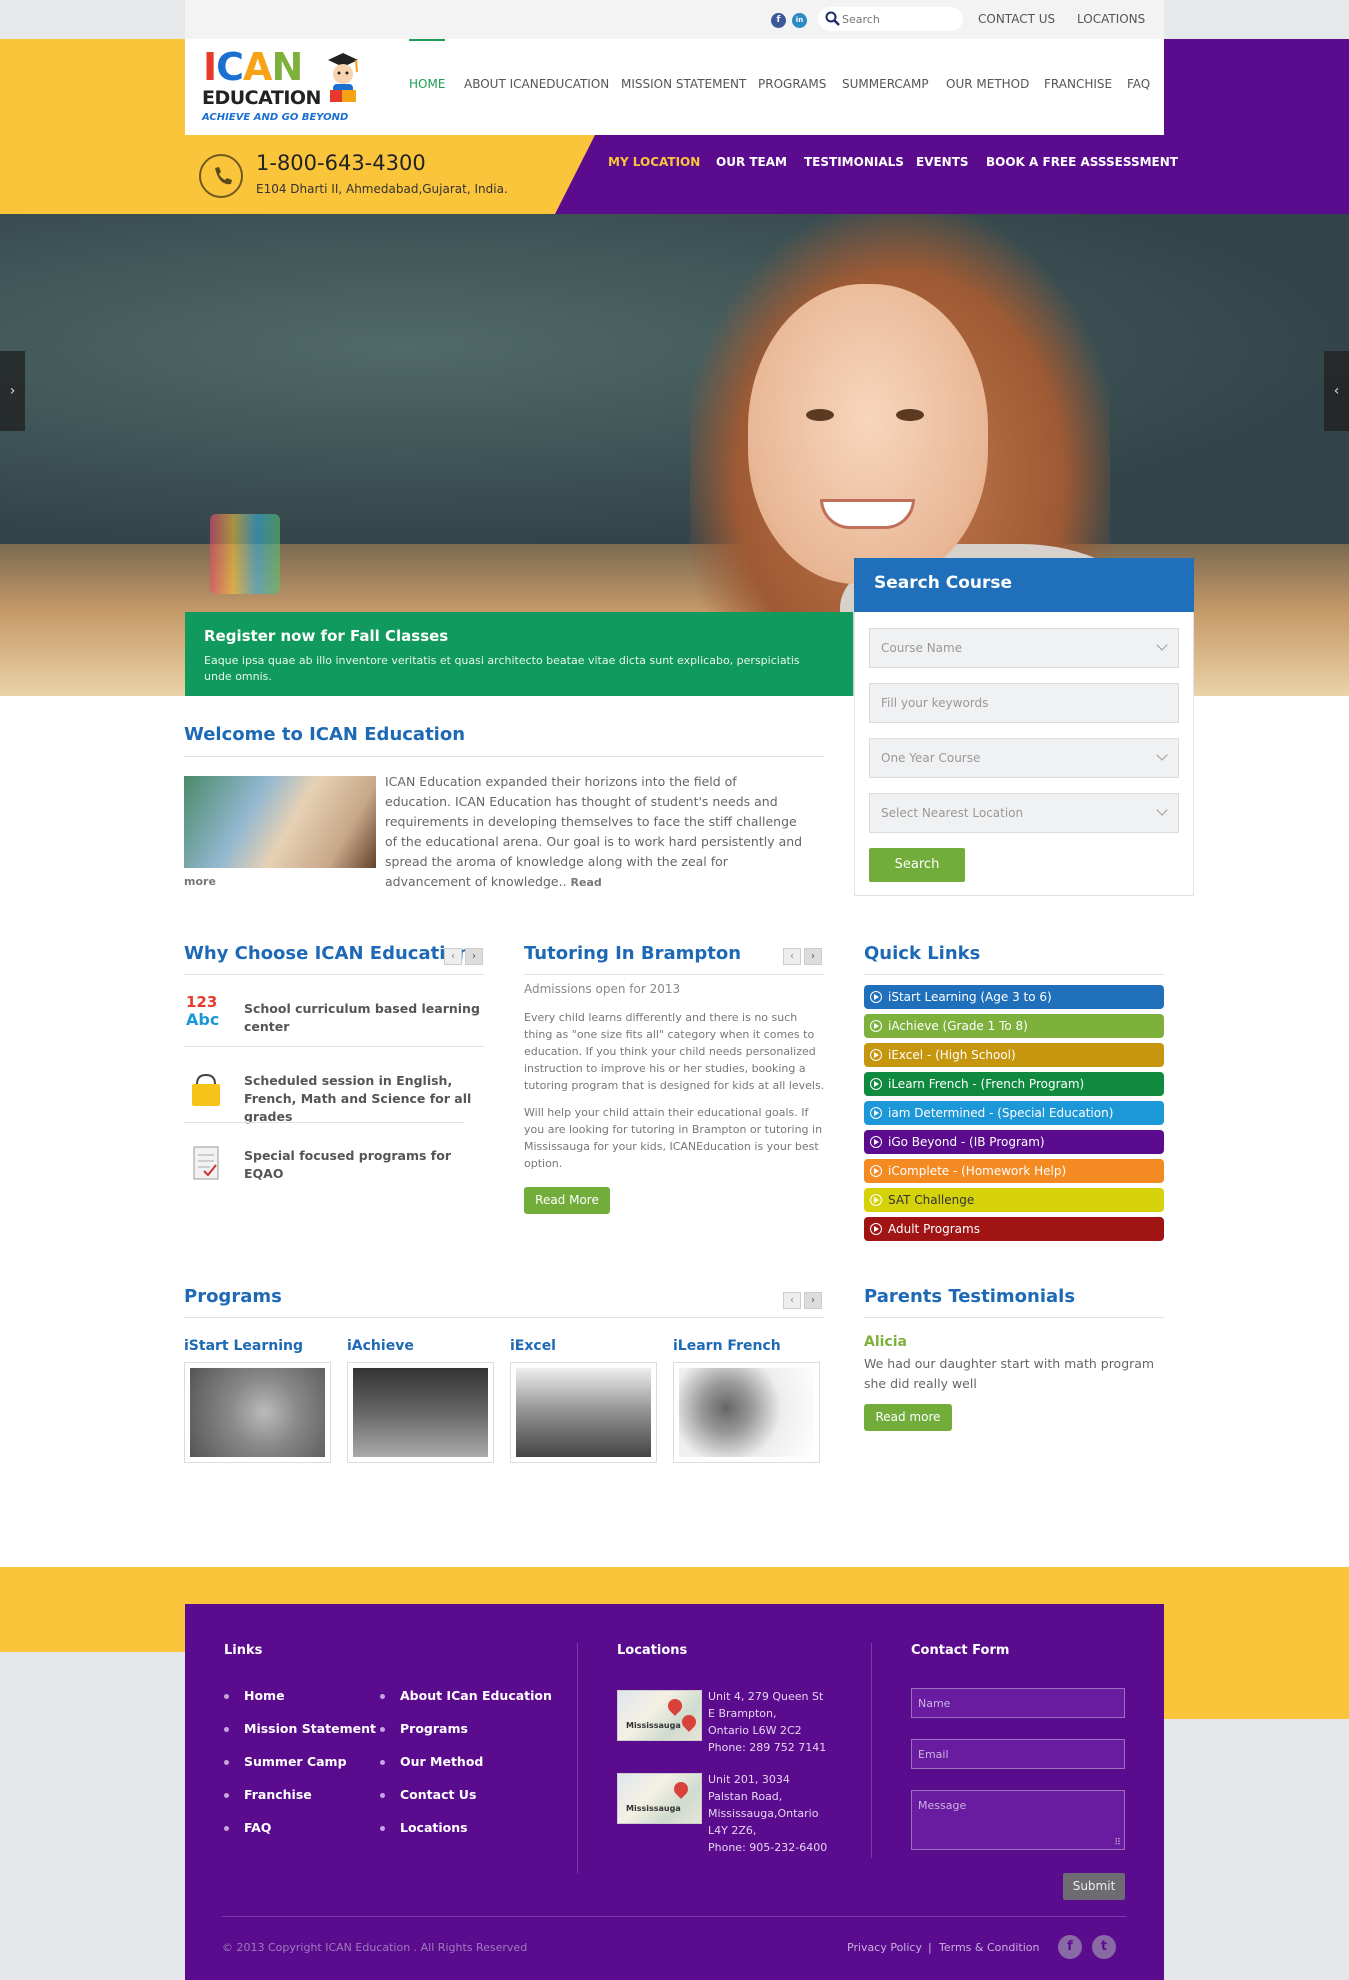 This screenshot has height=1980, width=1349. I want to click on tutoring-read-more-button: Read More, so click(567, 1200).